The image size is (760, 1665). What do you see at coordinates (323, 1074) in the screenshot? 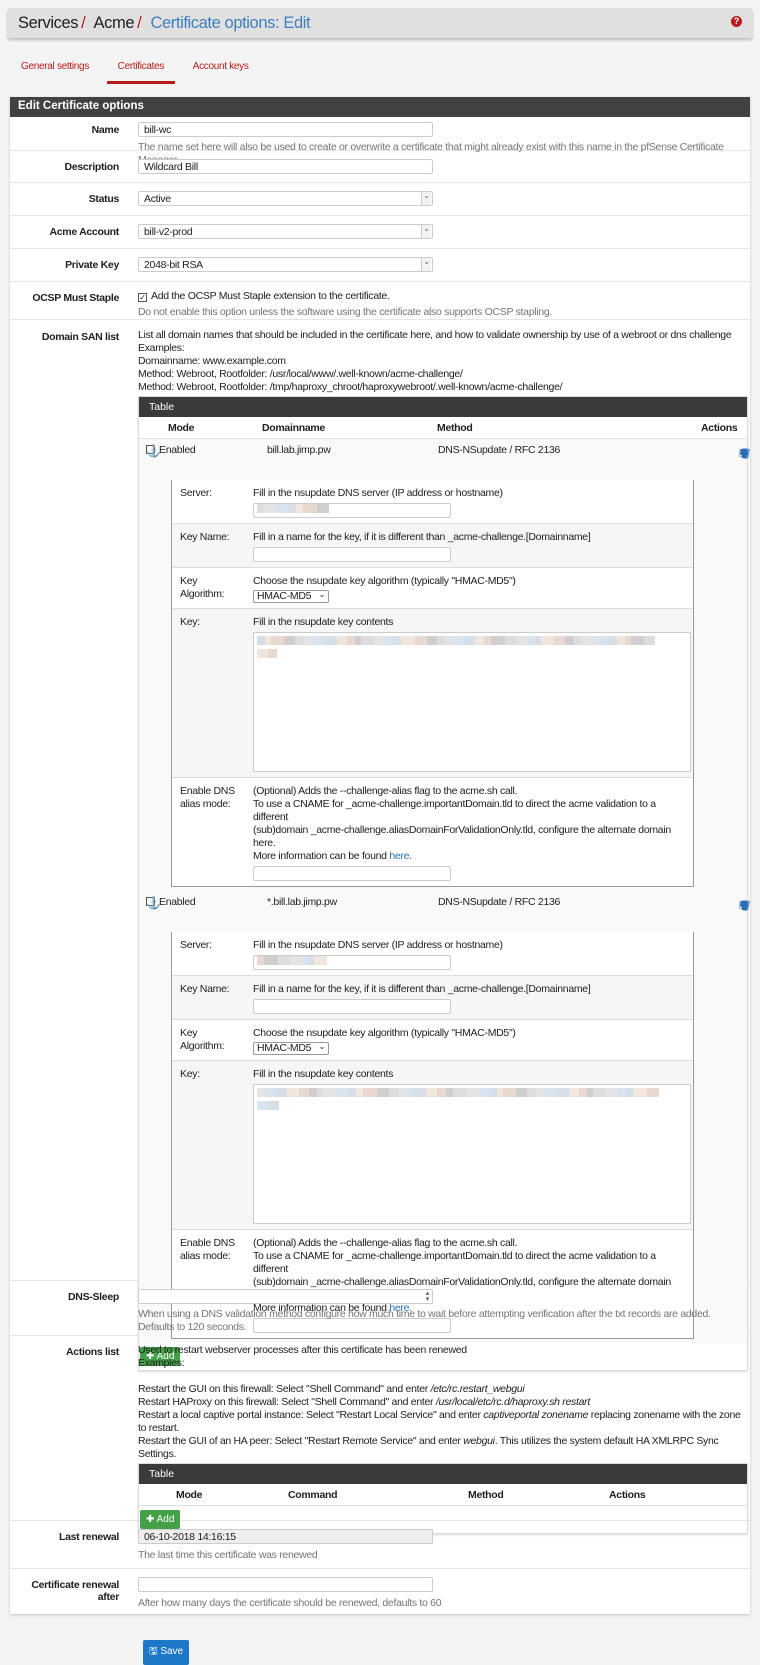
I see `key-help: Fill in the nsupdate key contents` at bounding box center [323, 1074].